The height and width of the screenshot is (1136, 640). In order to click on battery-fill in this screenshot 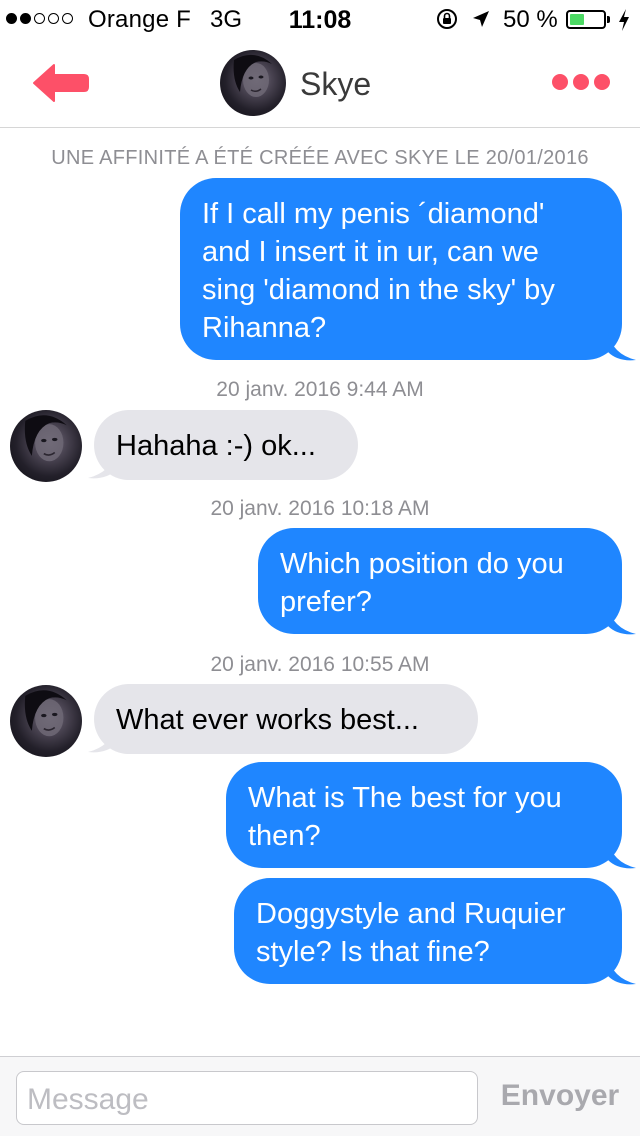, I will do `click(577, 19)`.